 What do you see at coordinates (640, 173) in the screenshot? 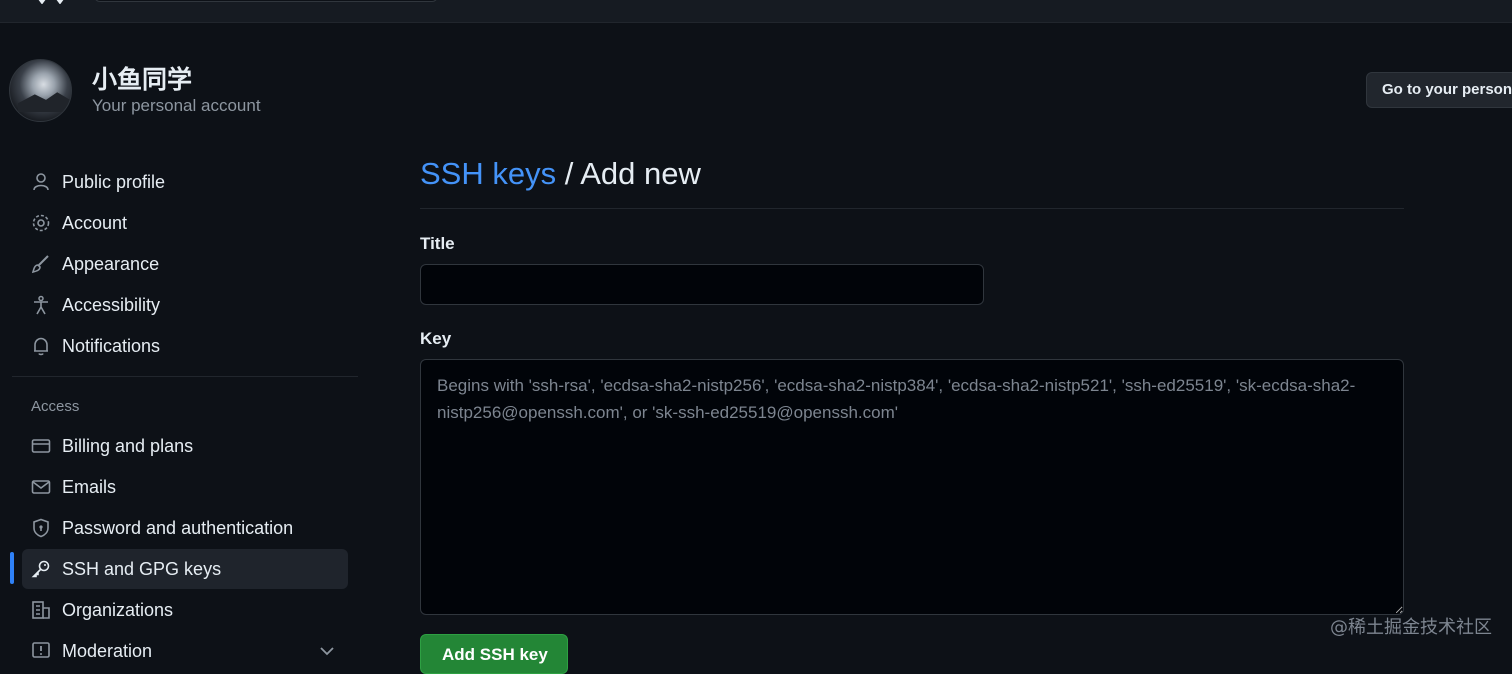
I see `breadcrumb-current: Add new` at bounding box center [640, 173].